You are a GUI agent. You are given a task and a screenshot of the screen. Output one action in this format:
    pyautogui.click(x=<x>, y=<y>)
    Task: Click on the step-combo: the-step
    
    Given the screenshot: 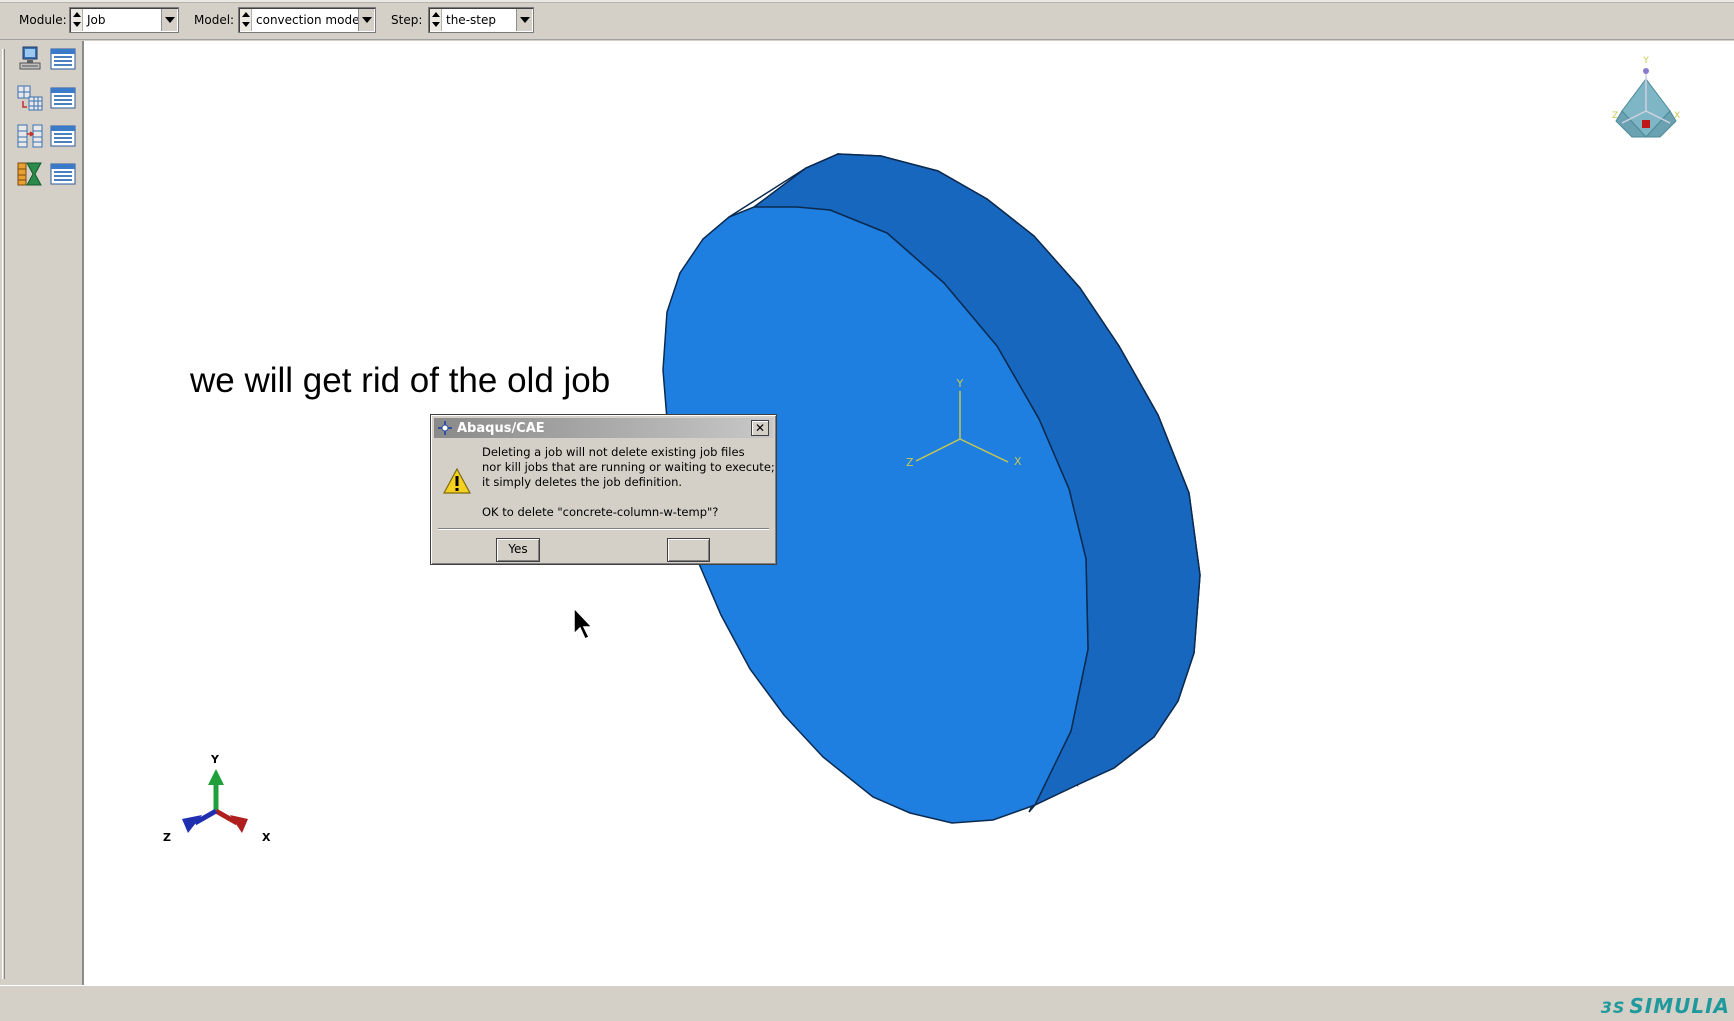 What is the action you would take?
    pyautogui.click(x=481, y=20)
    